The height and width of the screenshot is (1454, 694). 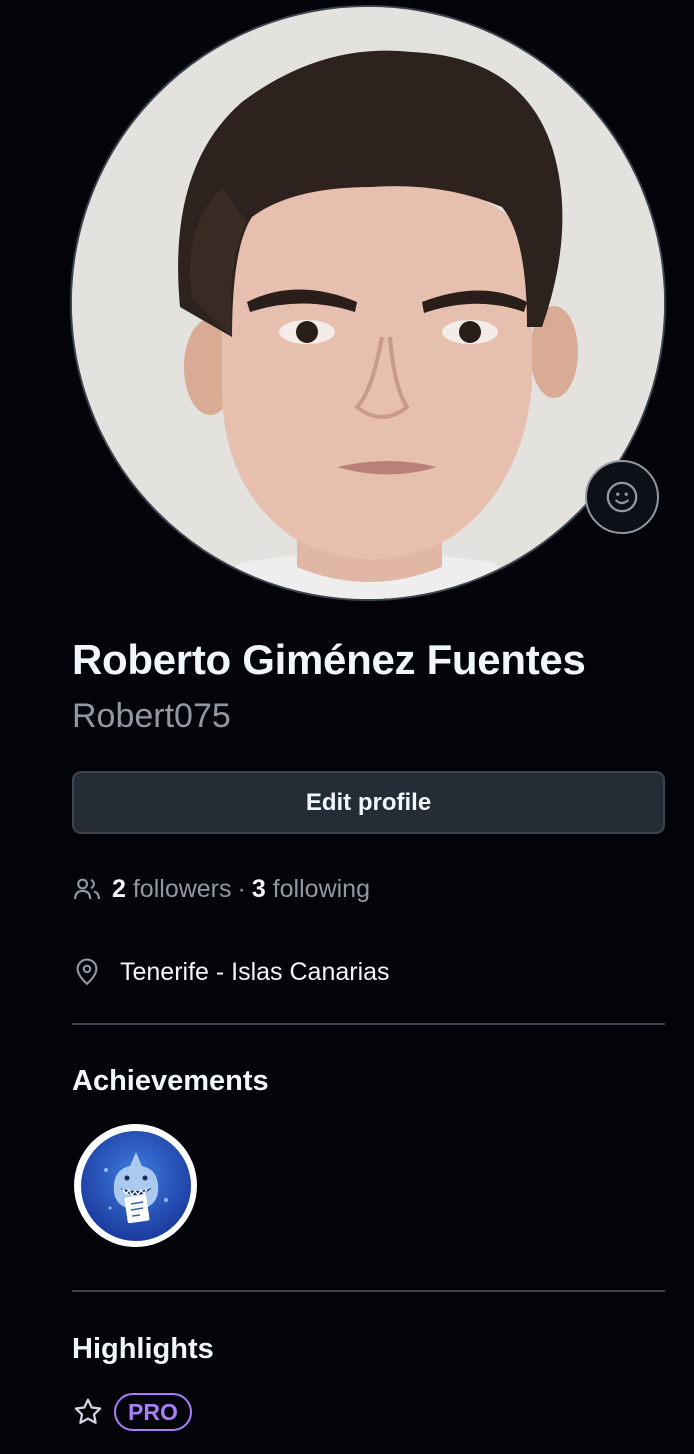 What do you see at coordinates (87, 889) in the screenshot?
I see `people-icon` at bounding box center [87, 889].